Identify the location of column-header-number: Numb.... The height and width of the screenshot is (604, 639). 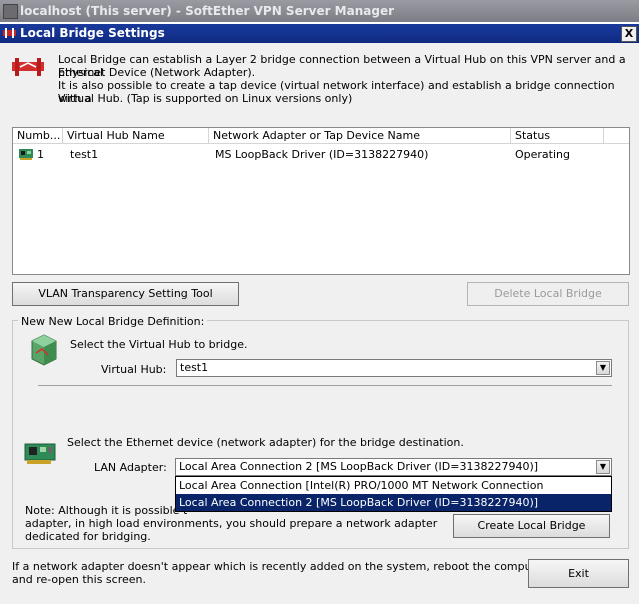
(38, 136).